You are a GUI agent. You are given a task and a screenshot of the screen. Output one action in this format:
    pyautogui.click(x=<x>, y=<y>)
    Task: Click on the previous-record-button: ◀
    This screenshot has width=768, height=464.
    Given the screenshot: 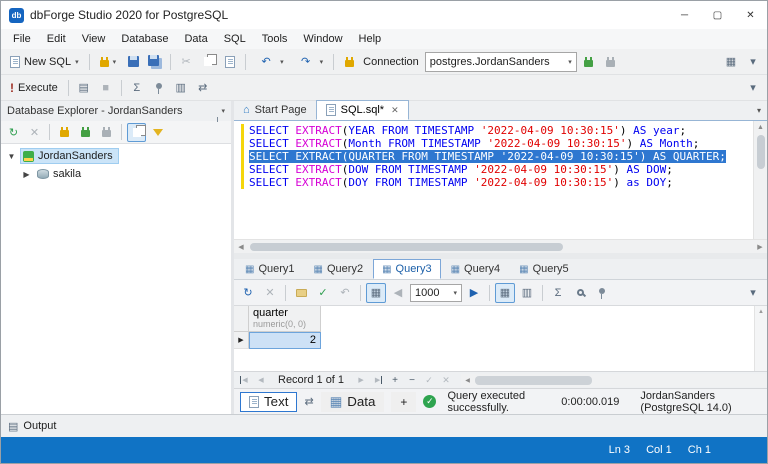 What is the action you would take?
    pyautogui.click(x=261, y=380)
    